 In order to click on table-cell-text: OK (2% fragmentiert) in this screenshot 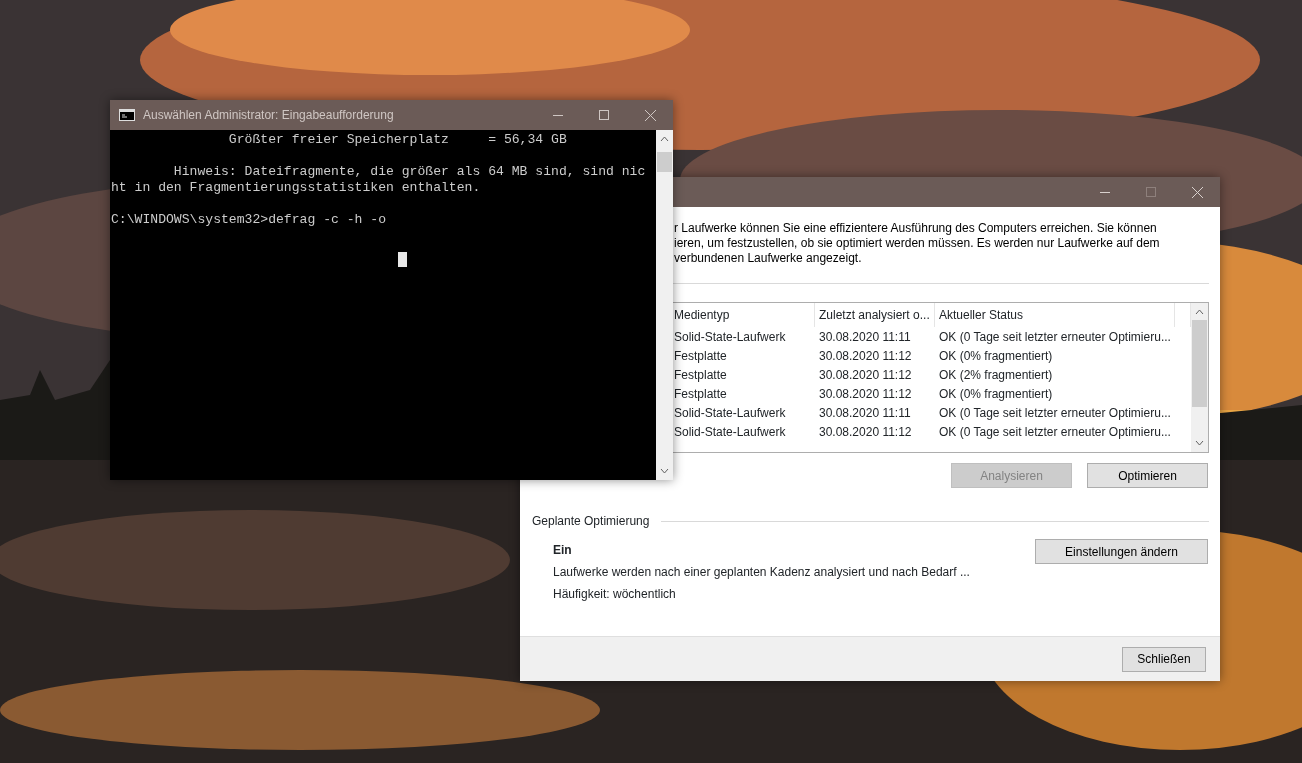, I will do `click(996, 375)`.